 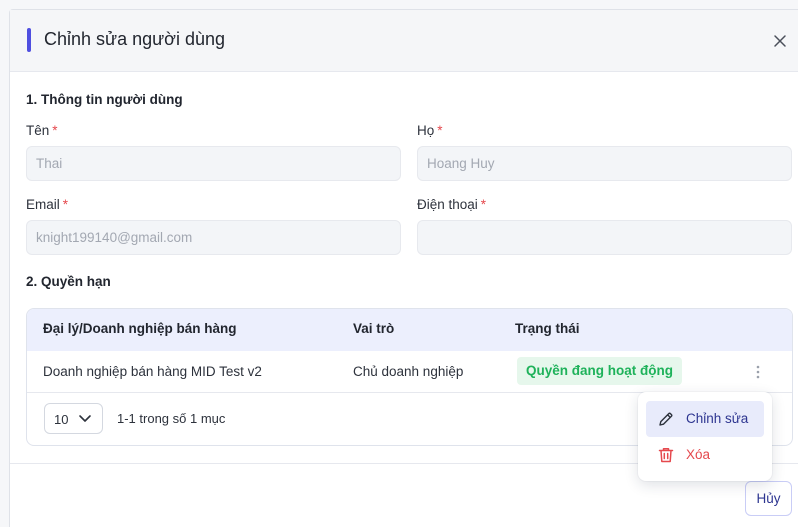 What do you see at coordinates (430, 130) in the screenshot?
I see `last-name-label: Họ *` at bounding box center [430, 130].